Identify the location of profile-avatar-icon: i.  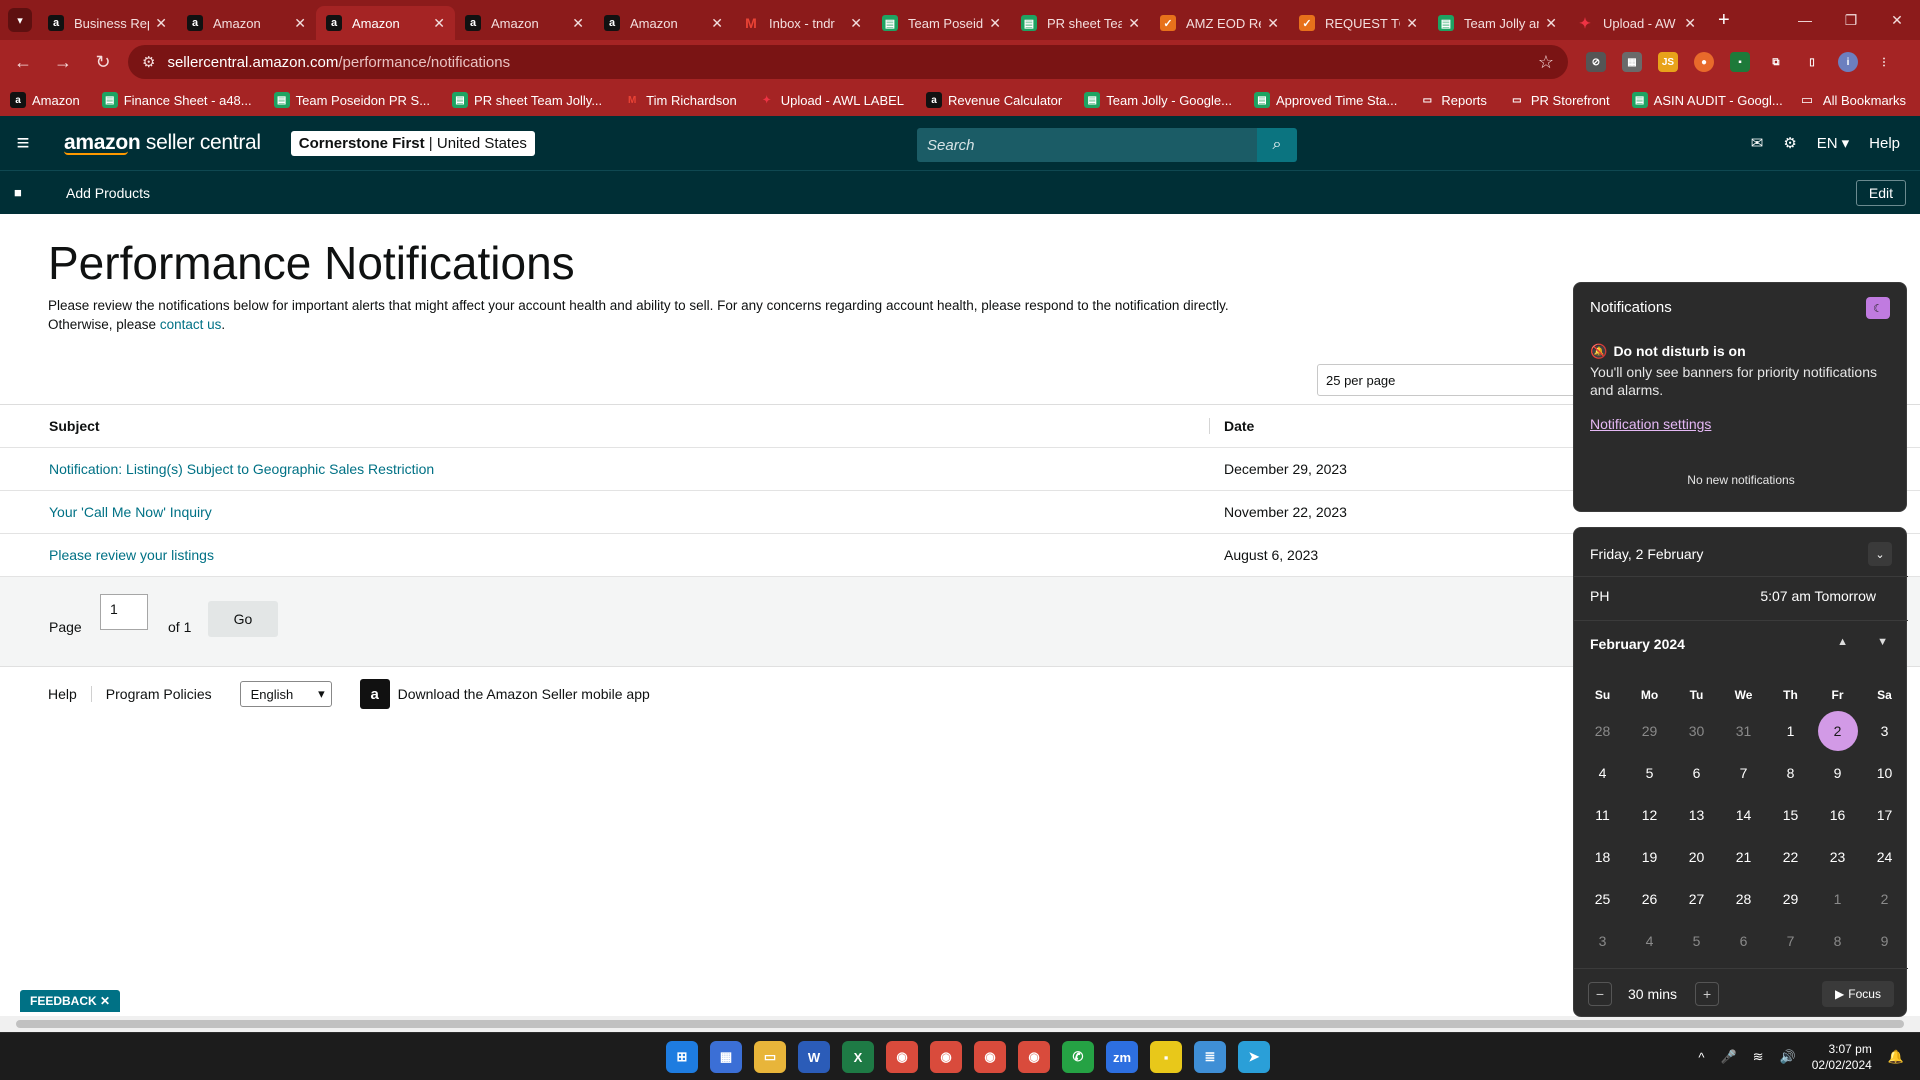
(1848, 62).